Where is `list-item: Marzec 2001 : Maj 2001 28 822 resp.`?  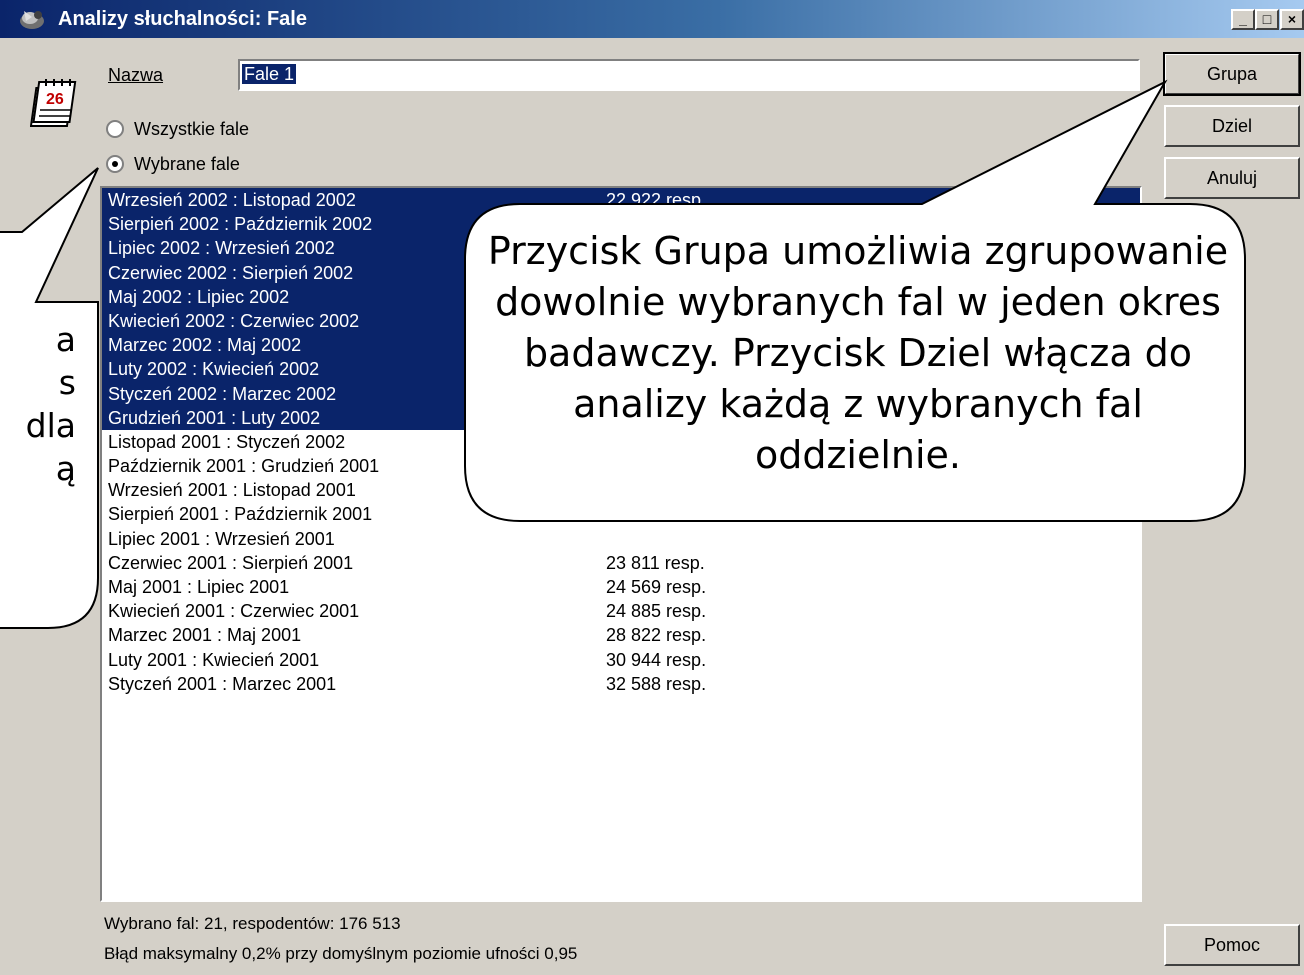 list-item: Marzec 2001 : Maj 2001 28 822 resp. is located at coordinates (621, 635).